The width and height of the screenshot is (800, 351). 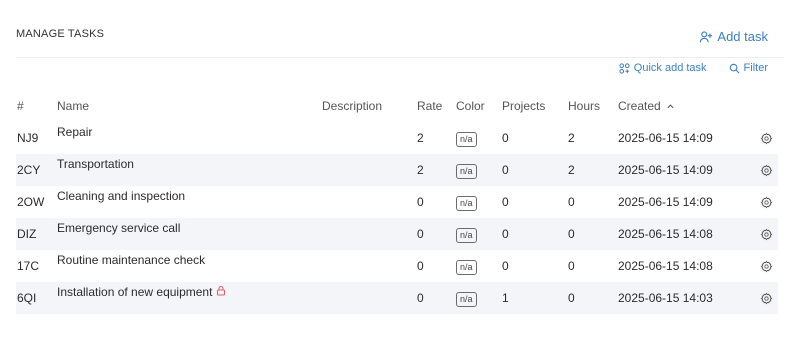 I want to click on table-row: NJ9 Repair 2 n/a 0 2 2025-06-15 14:09, so click(x=397, y=138).